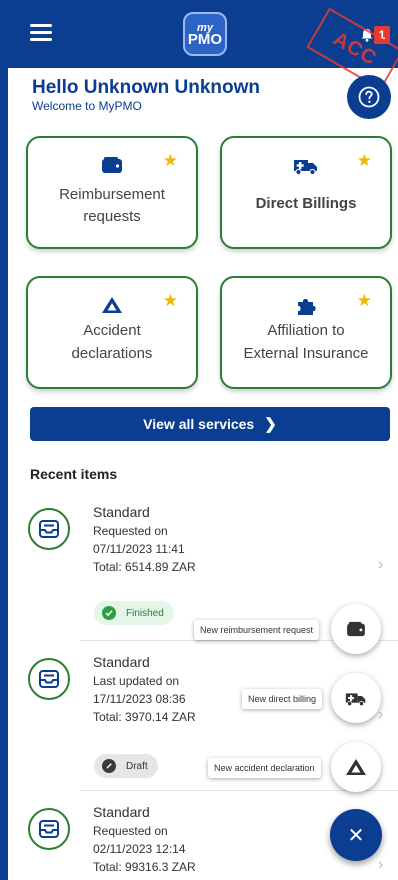 The image size is (398, 880). Describe the element at coordinates (146, 87) in the screenshot. I see `greeting-title: Hello Unknown Unknown` at that location.